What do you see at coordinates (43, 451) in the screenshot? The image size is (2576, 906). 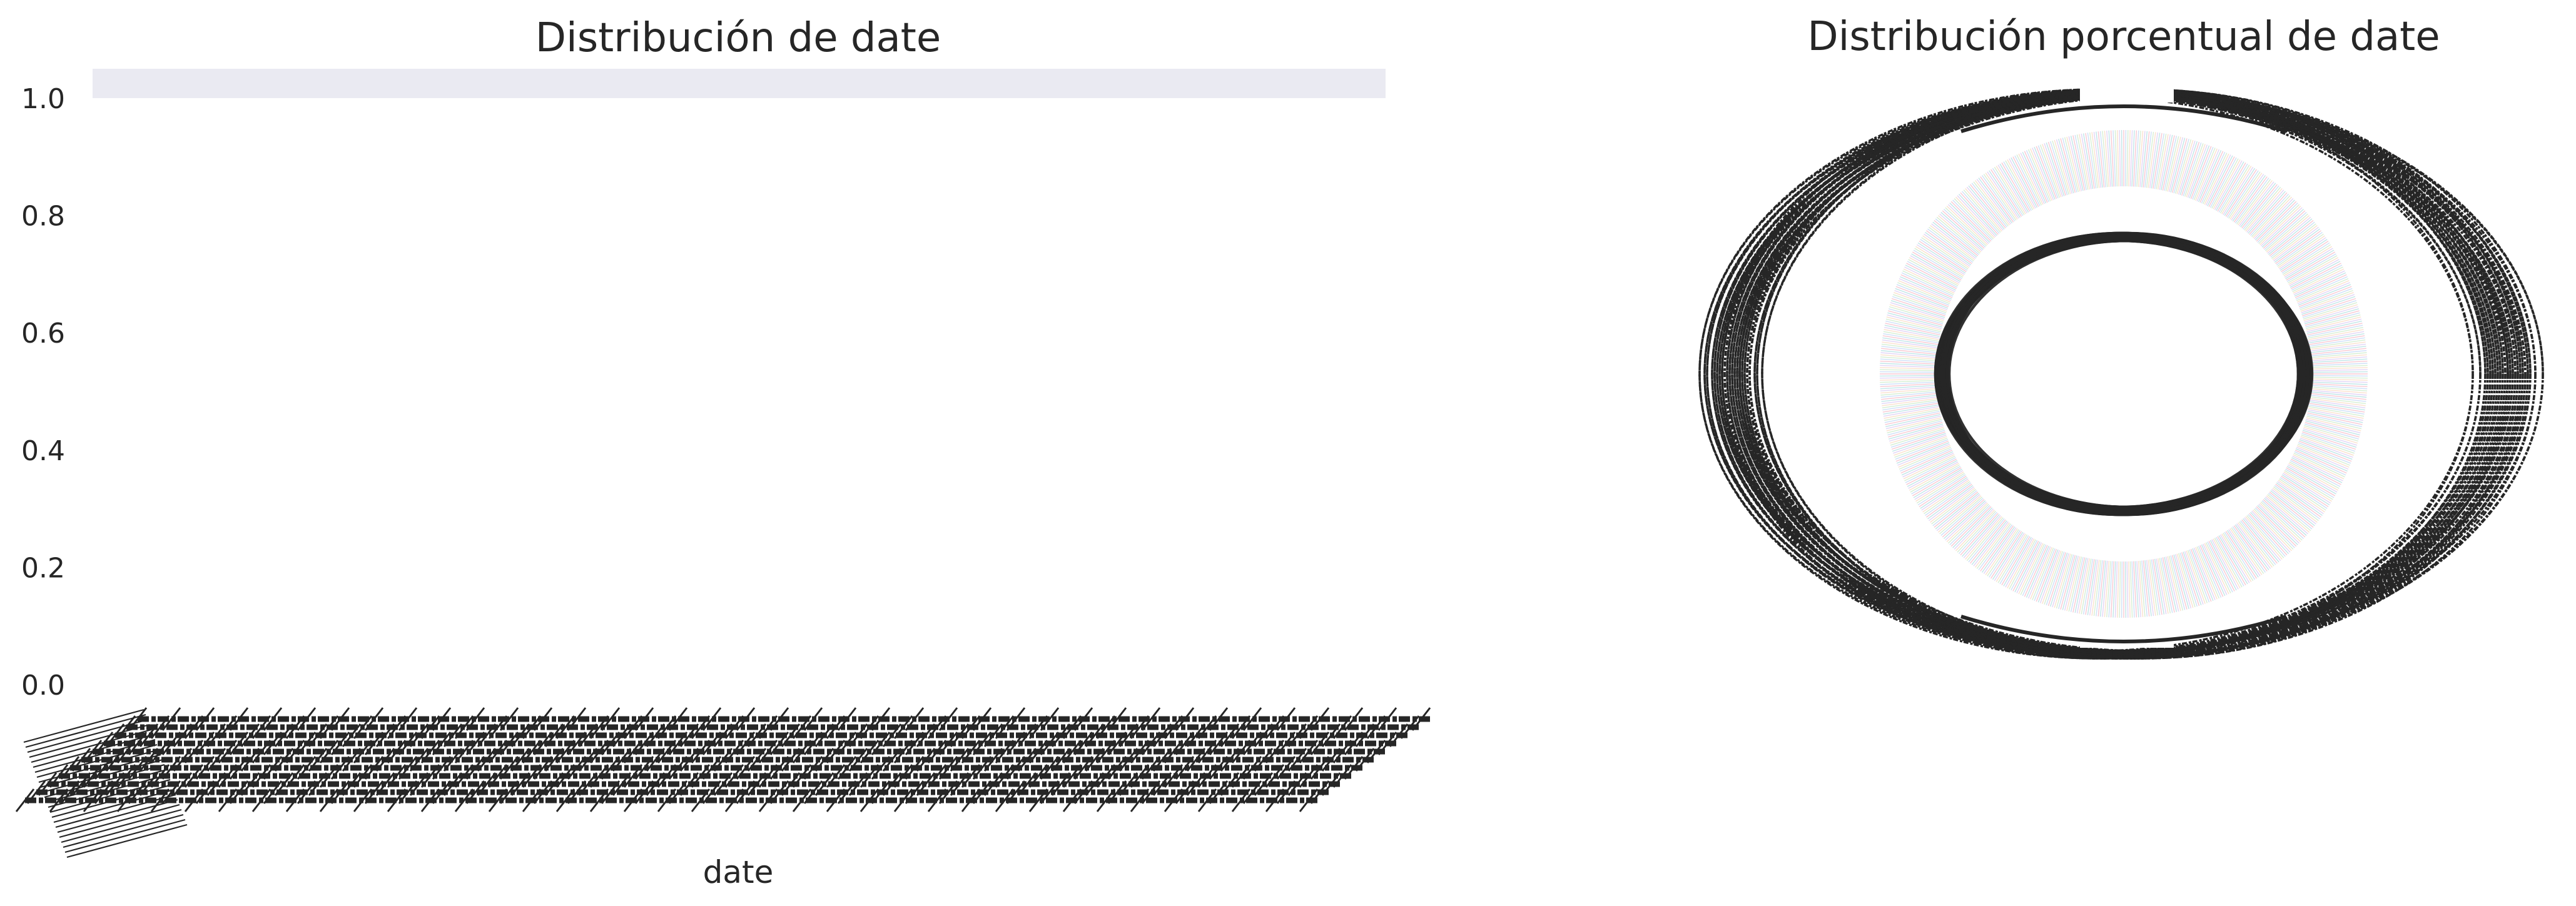 I see `y-tick-label: 0.4` at bounding box center [43, 451].